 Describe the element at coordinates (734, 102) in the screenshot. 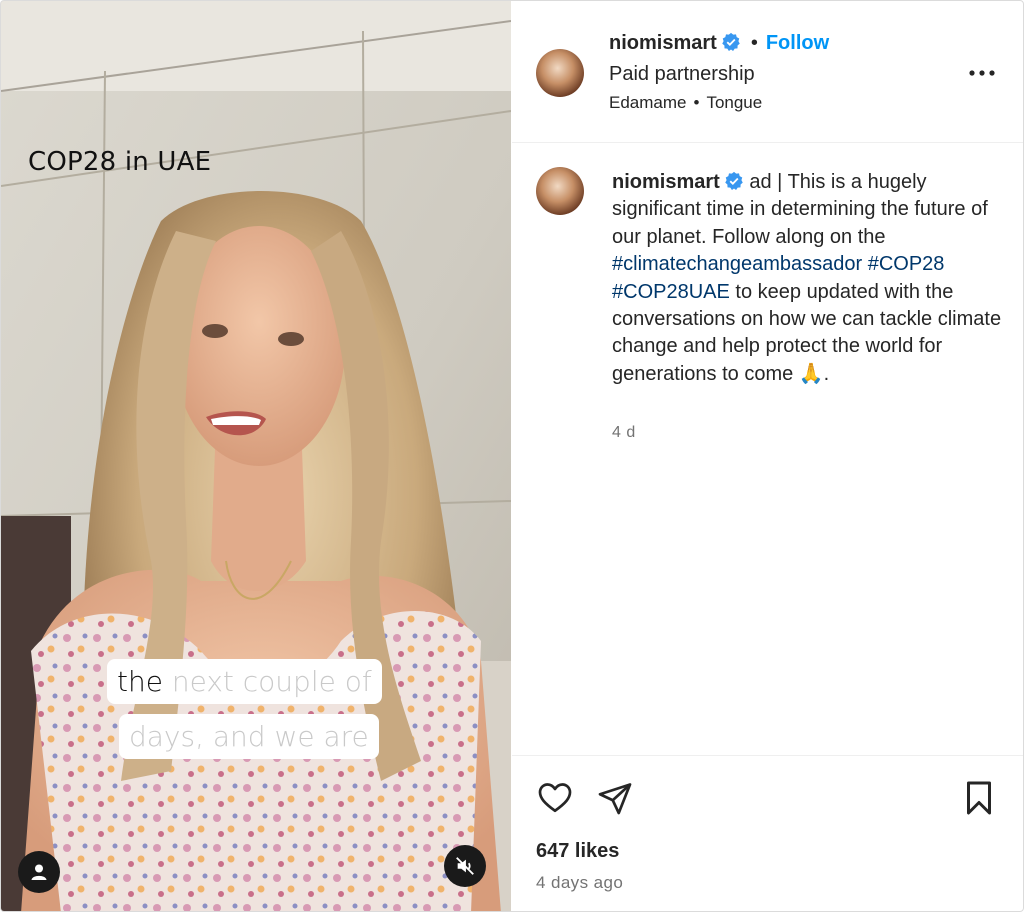

I see `audio-track-link: Tongue` at that location.